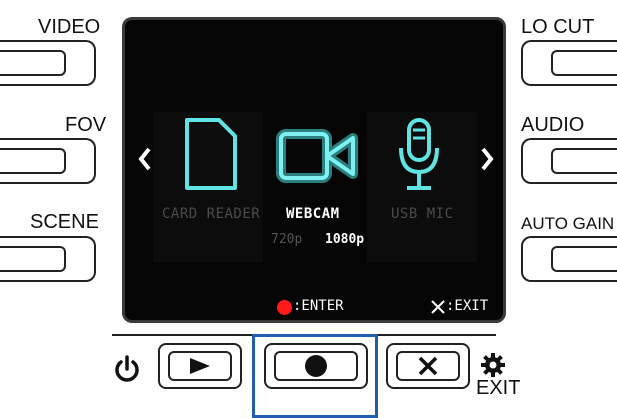  Describe the element at coordinates (317, 156) in the screenshot. I see `video-camera-icon` at that location.